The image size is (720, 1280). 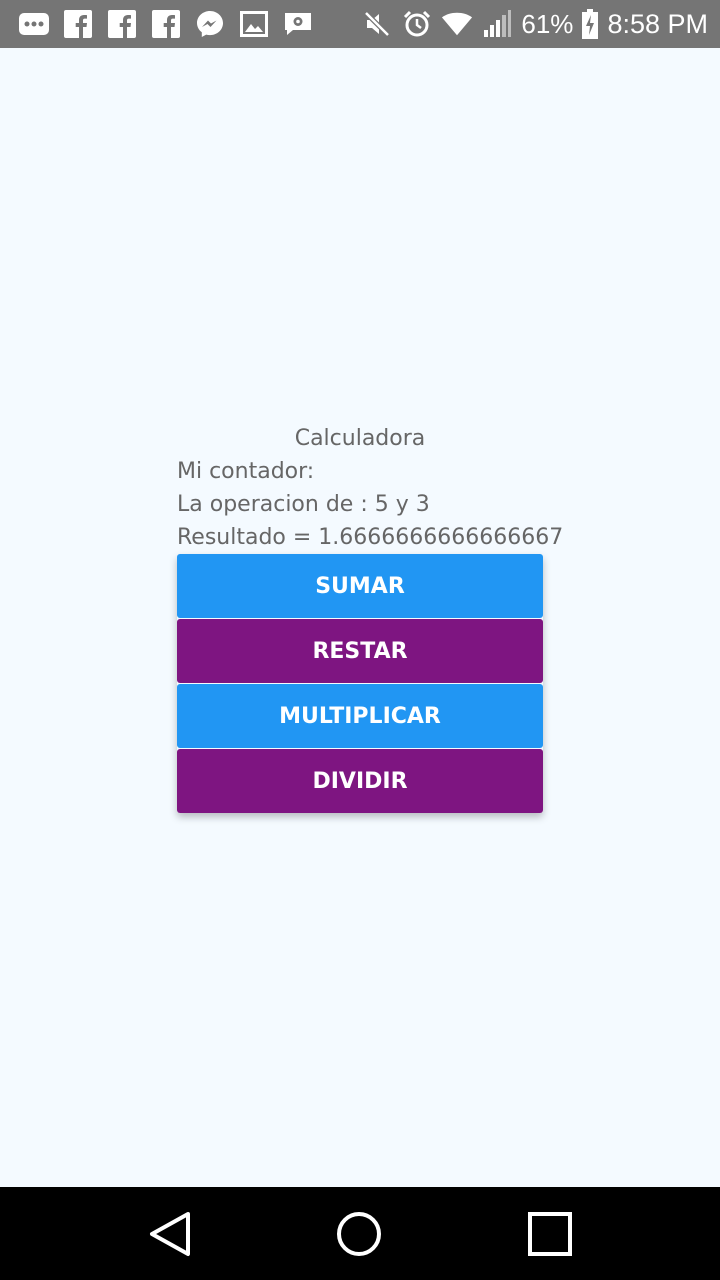 I want to click on battery-charging-icon, so click(x=590, y=24).